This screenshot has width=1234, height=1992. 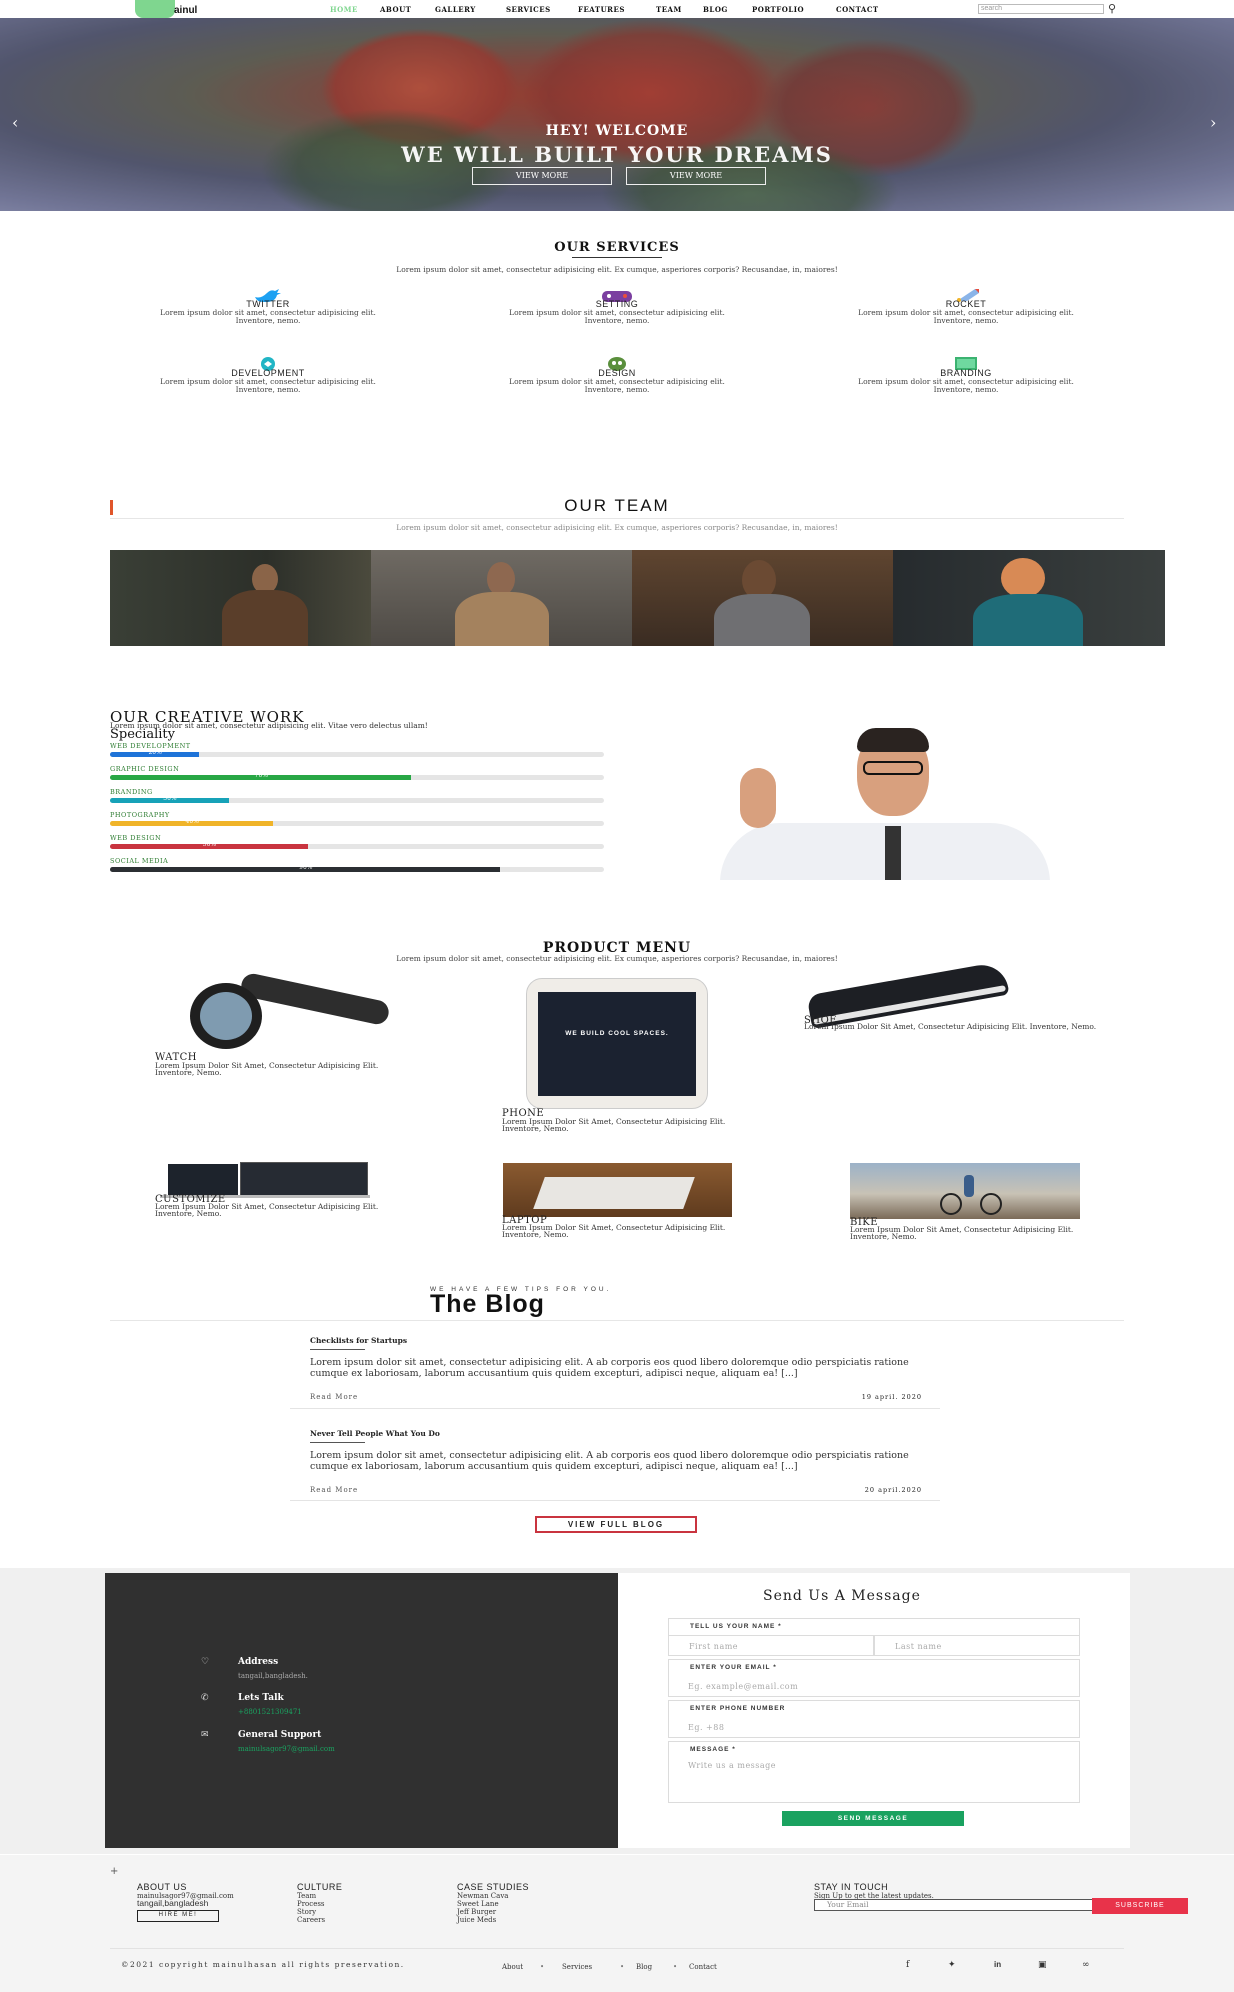 I want to click on skill-percent: 70%, so click(x=261, y=775).